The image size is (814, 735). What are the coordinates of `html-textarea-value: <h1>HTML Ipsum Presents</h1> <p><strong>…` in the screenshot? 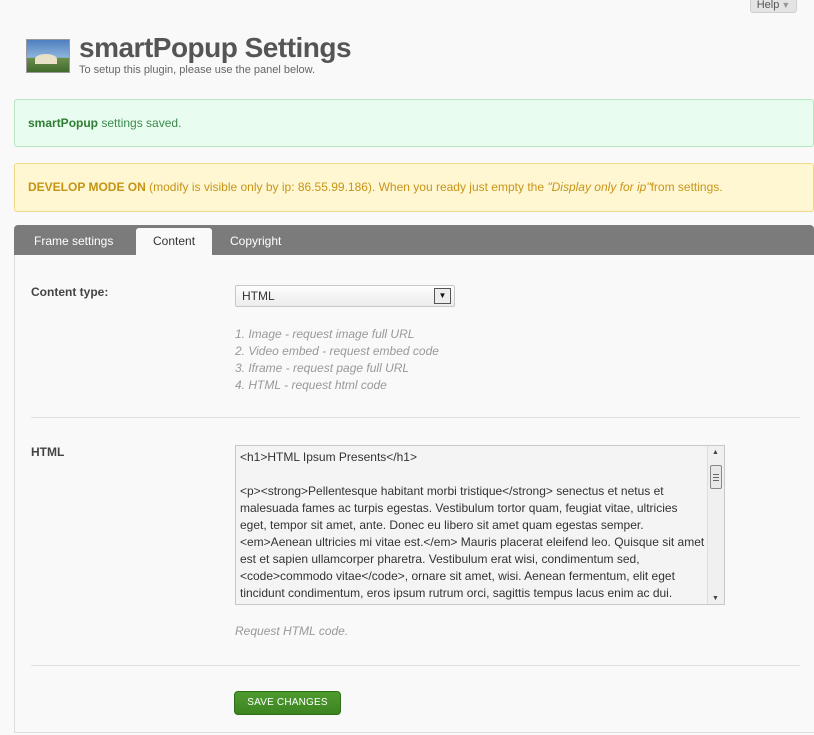 It's located at (472, 525).